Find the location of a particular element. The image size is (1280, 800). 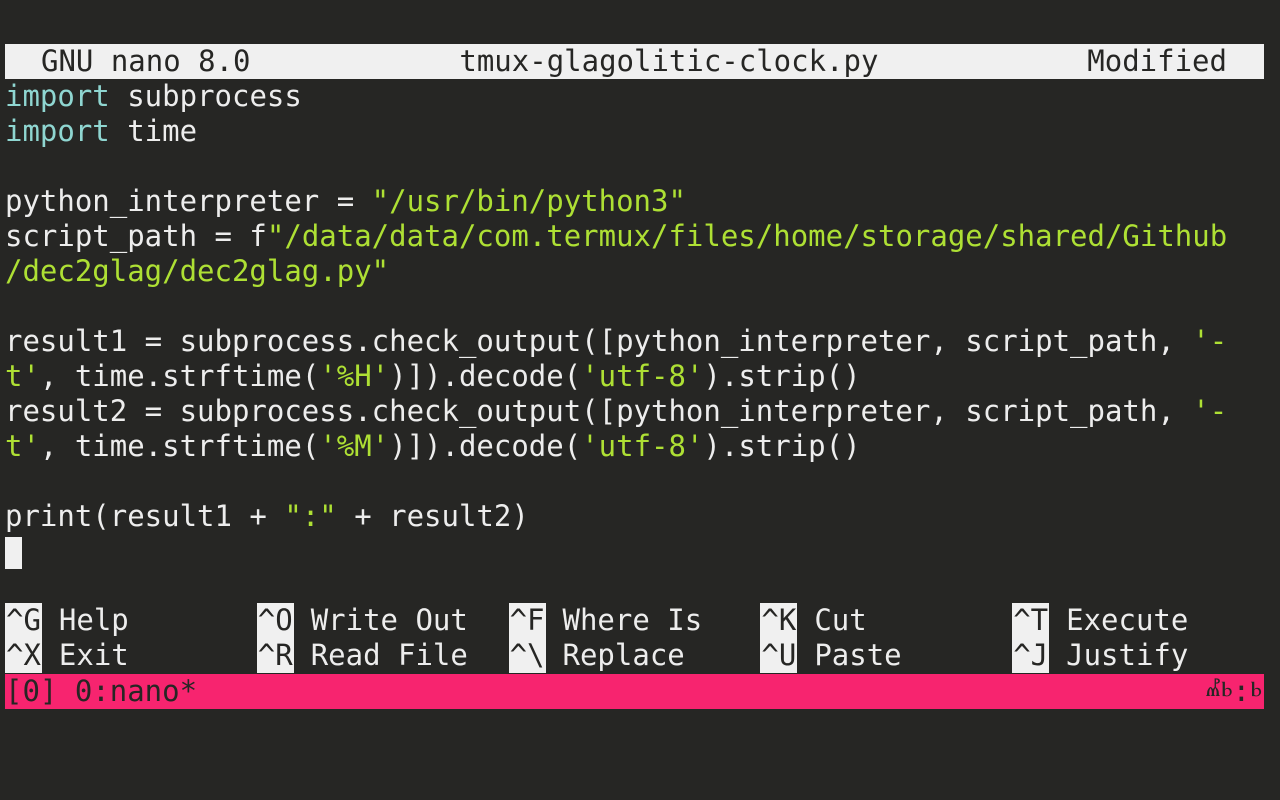

code-text: + result2) is located at coordinates (432, 516).